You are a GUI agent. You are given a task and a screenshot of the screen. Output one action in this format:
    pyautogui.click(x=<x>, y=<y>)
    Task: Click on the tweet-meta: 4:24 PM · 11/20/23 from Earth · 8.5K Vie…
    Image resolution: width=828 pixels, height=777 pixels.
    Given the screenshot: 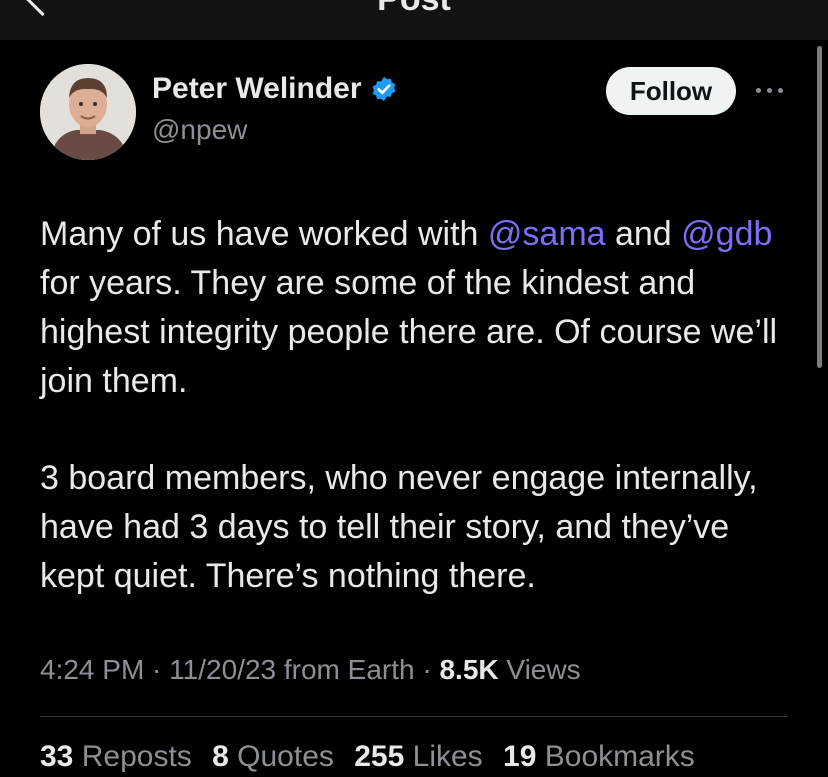 What is the action you would take?
    pyautogui.click(x=310, y=670)
    